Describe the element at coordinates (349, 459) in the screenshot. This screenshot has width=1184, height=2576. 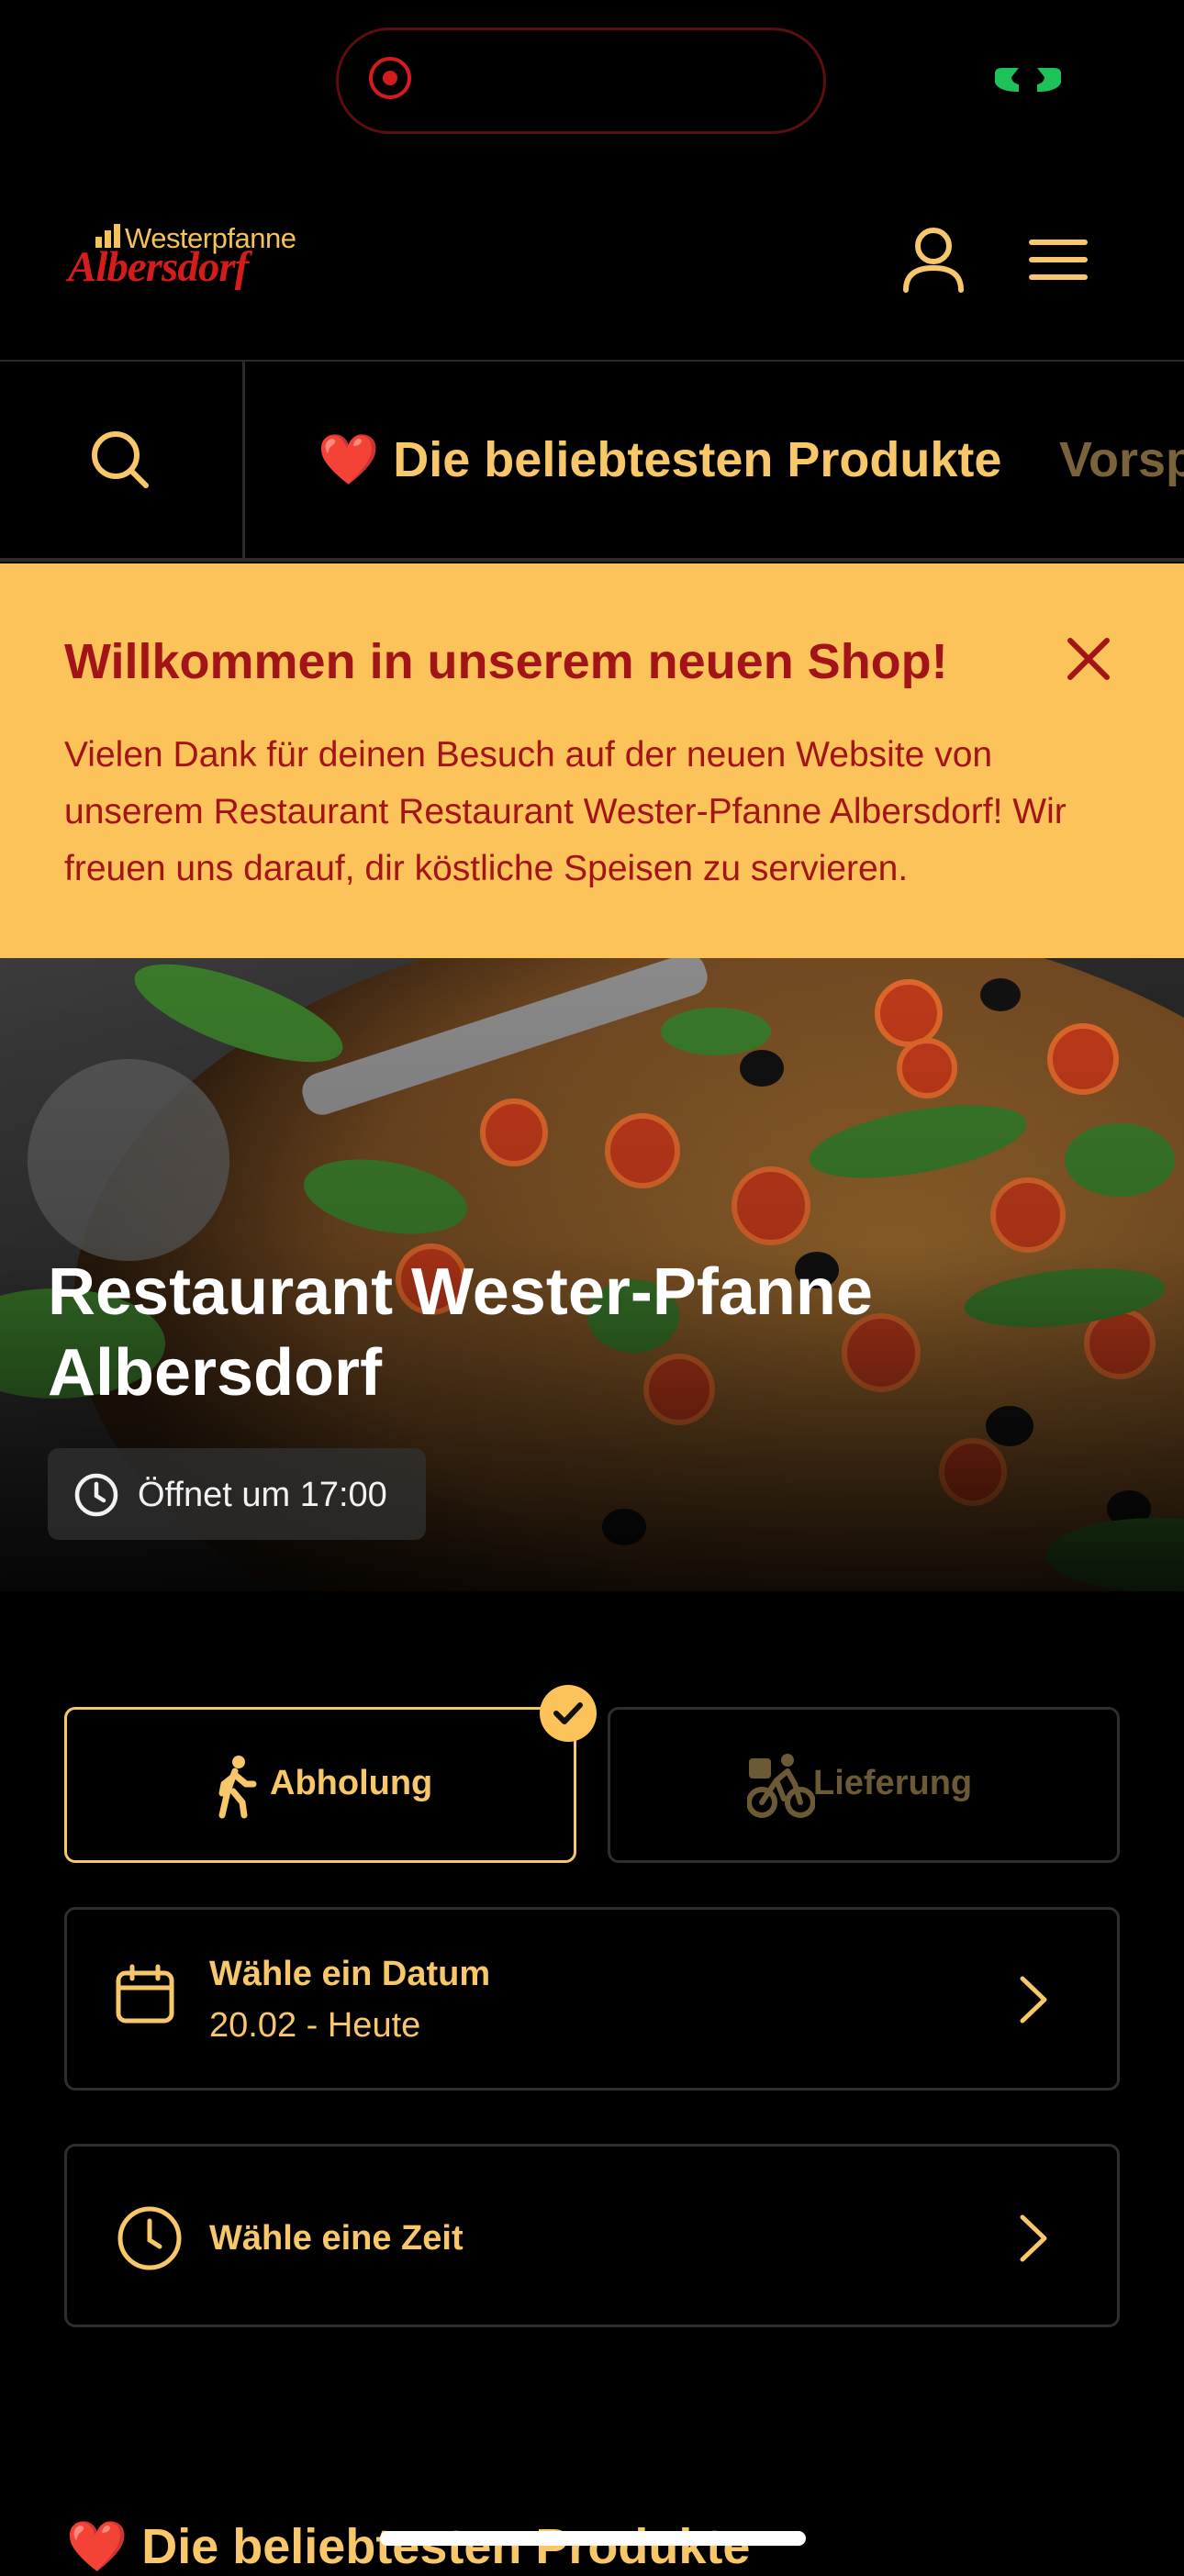
I see `heart-icon: ❤️` at that location.